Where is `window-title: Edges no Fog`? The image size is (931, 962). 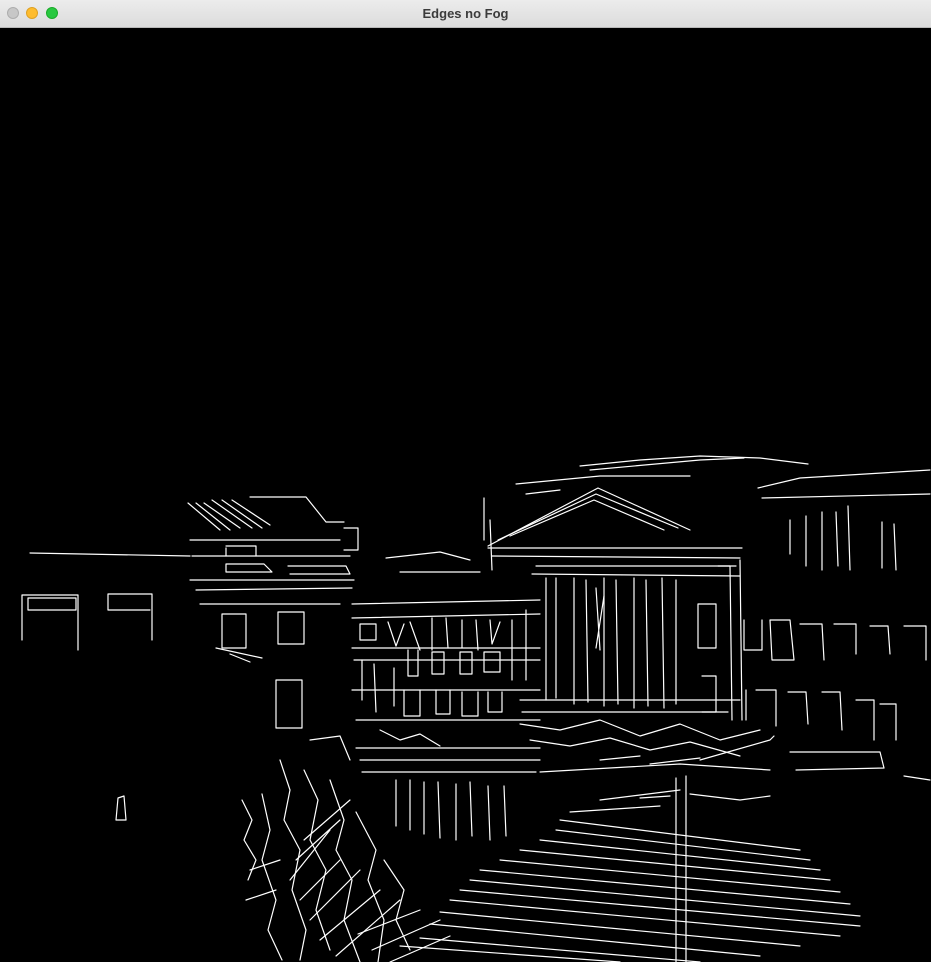 window-title: Edges no Fog is located at coordinates (465, 13).